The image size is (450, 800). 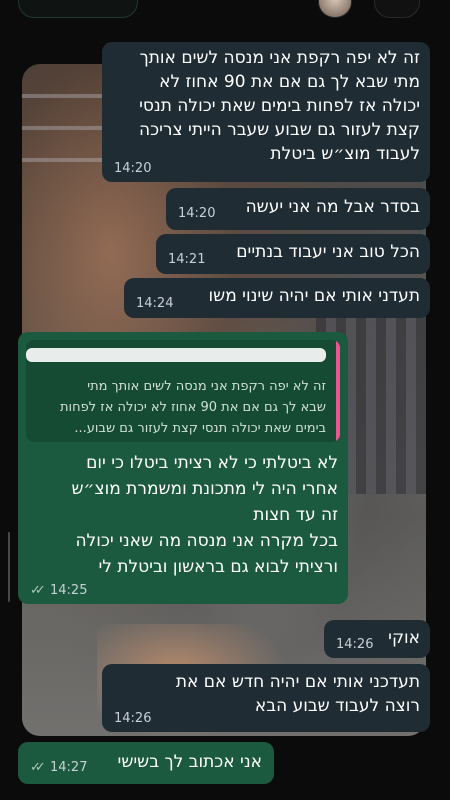 I want to click on contact-avatar, so click(x=335, y=9).